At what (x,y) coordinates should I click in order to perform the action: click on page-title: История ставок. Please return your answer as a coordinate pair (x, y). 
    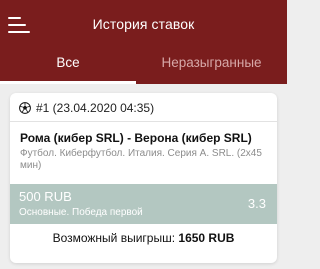
    Looking at the image, I should click on (143, 24).